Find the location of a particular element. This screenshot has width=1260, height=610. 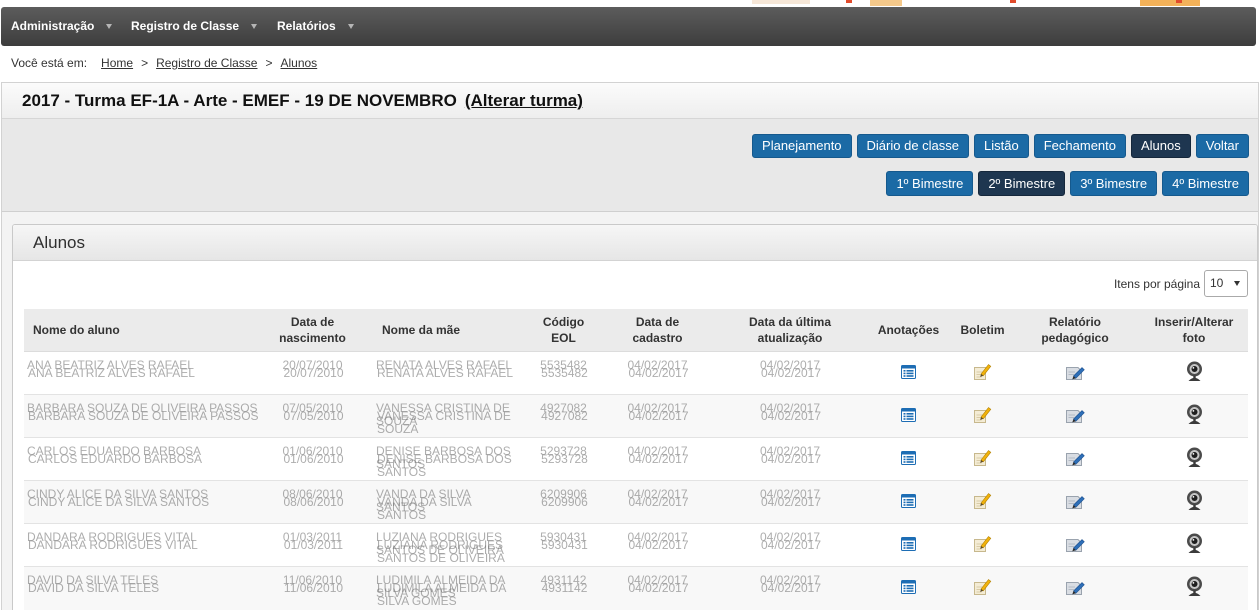

birth-date-ghost: 01/06/2010 is located at coordinates (313, 459).